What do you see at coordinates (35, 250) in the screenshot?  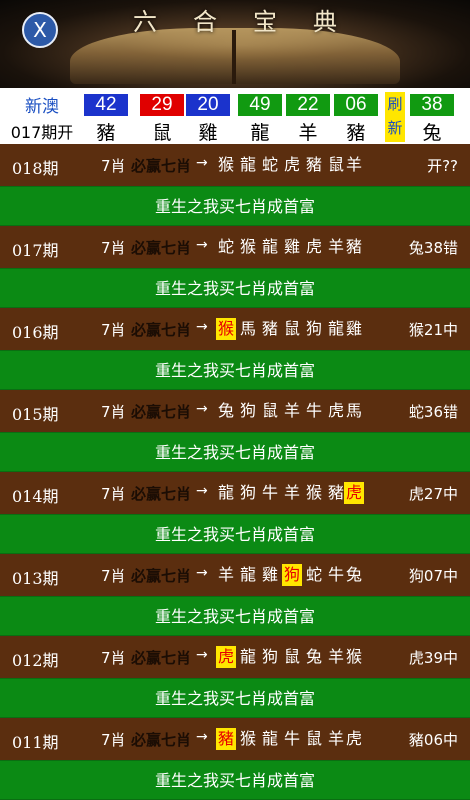 I see `issue-number: 017期` at bounding box center [35, 250].